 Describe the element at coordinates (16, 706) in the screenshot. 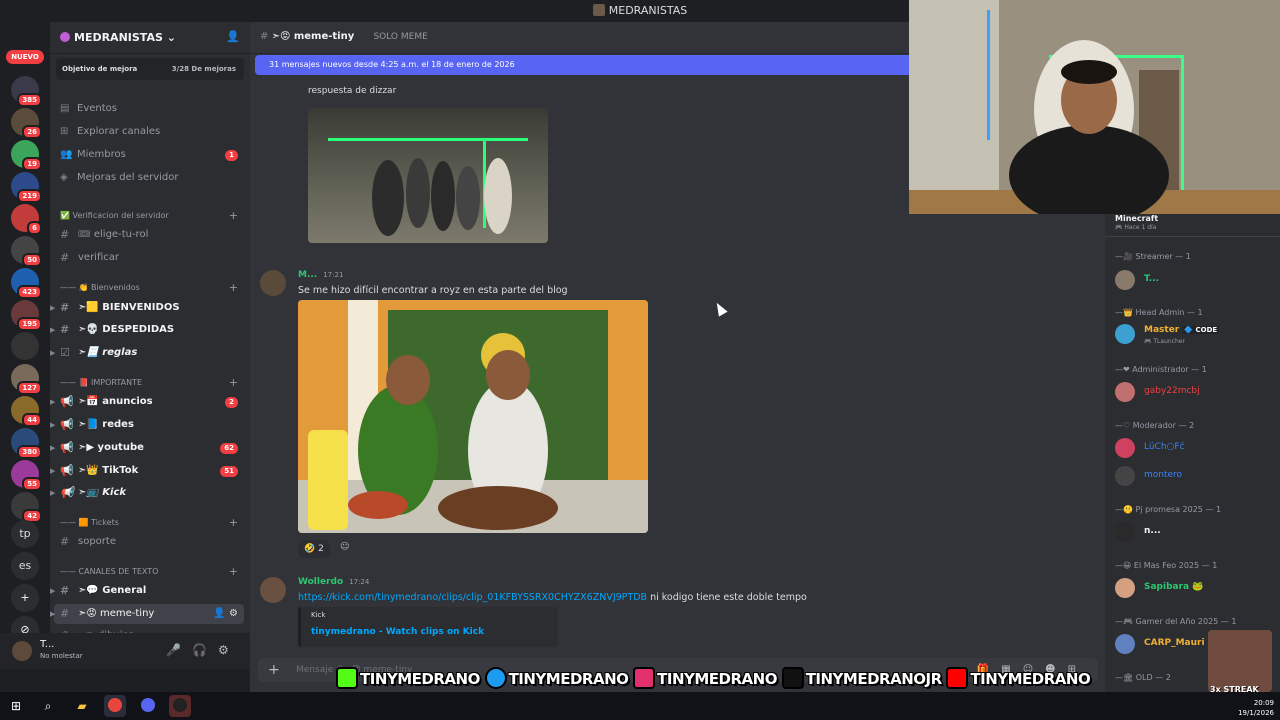

I see `windows-start-icon: ⊞` at that location.